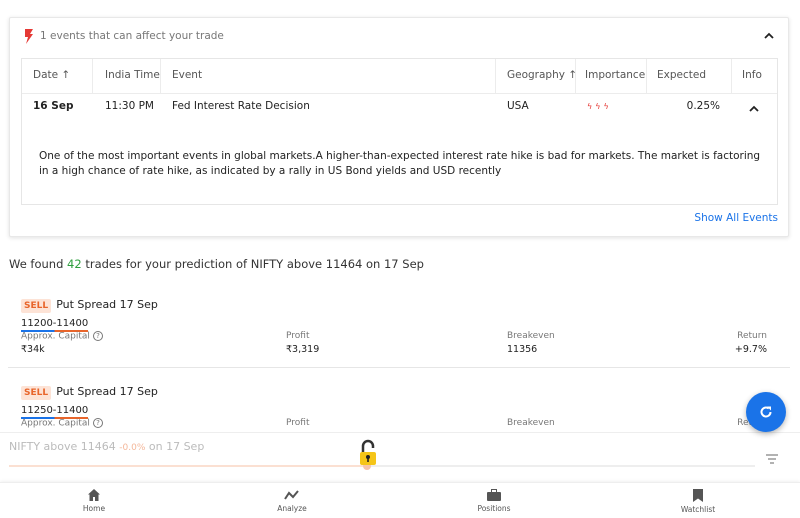  Describe the element at coordinates (698, 495) in the screenshot. I see `bookmark-icon` at that location.